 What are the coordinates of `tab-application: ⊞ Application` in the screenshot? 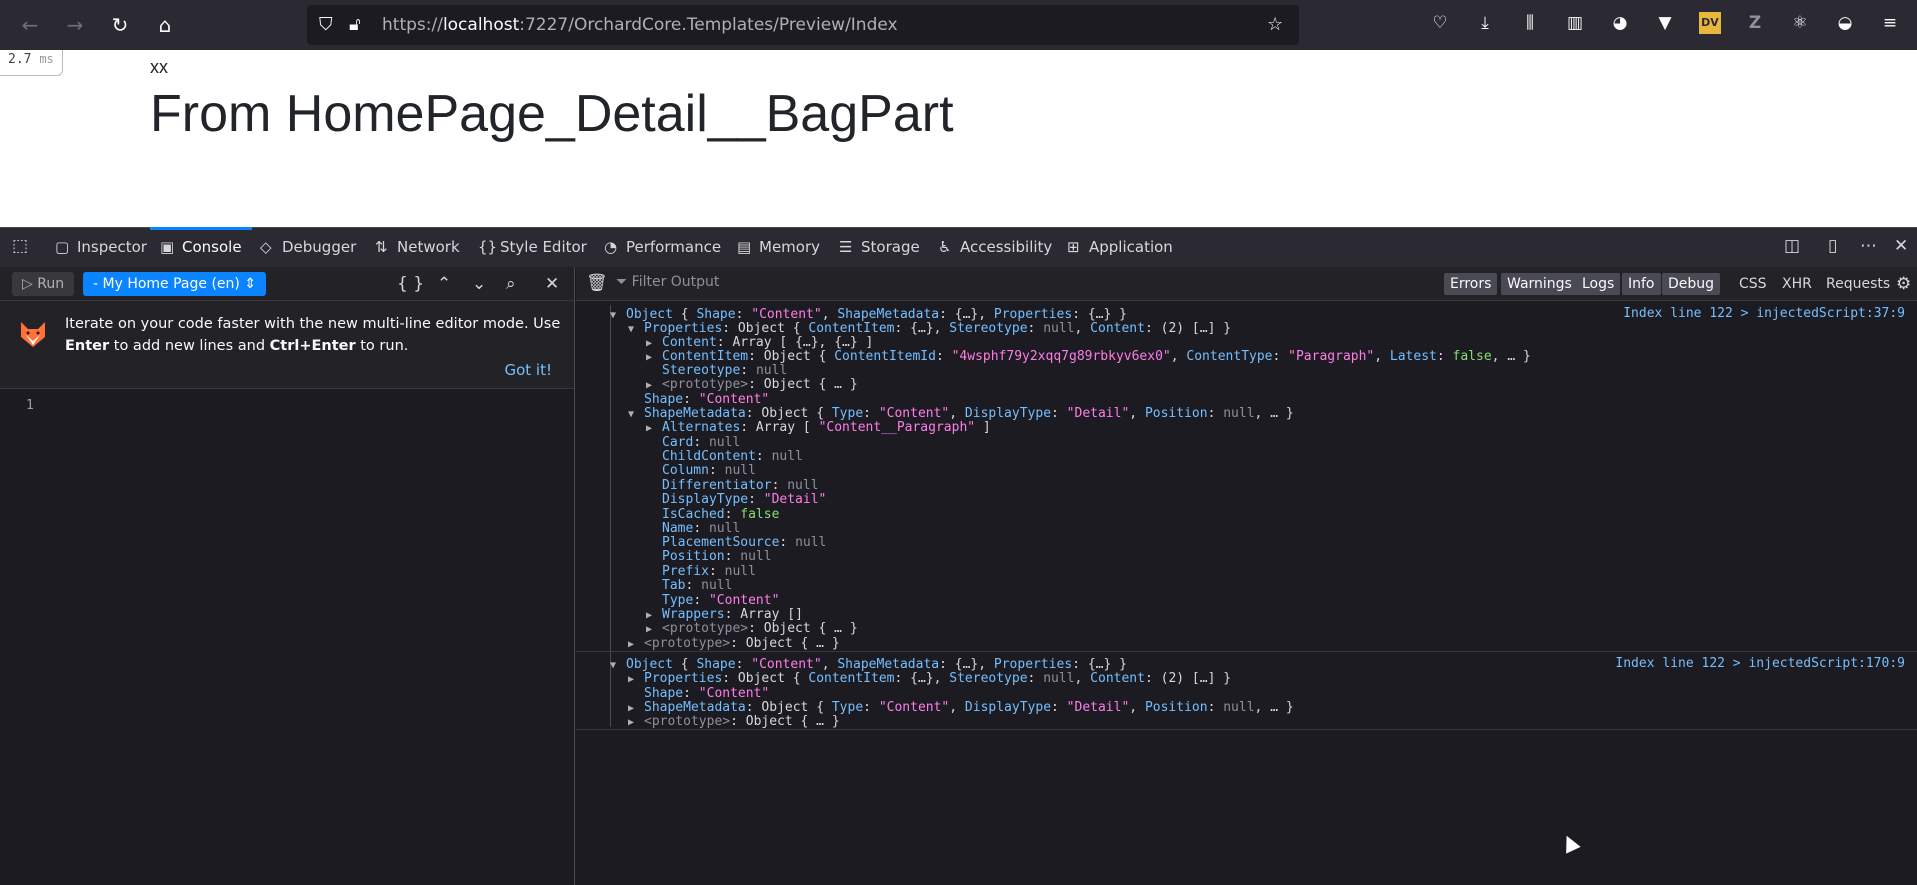 It's located at (1120, 247).